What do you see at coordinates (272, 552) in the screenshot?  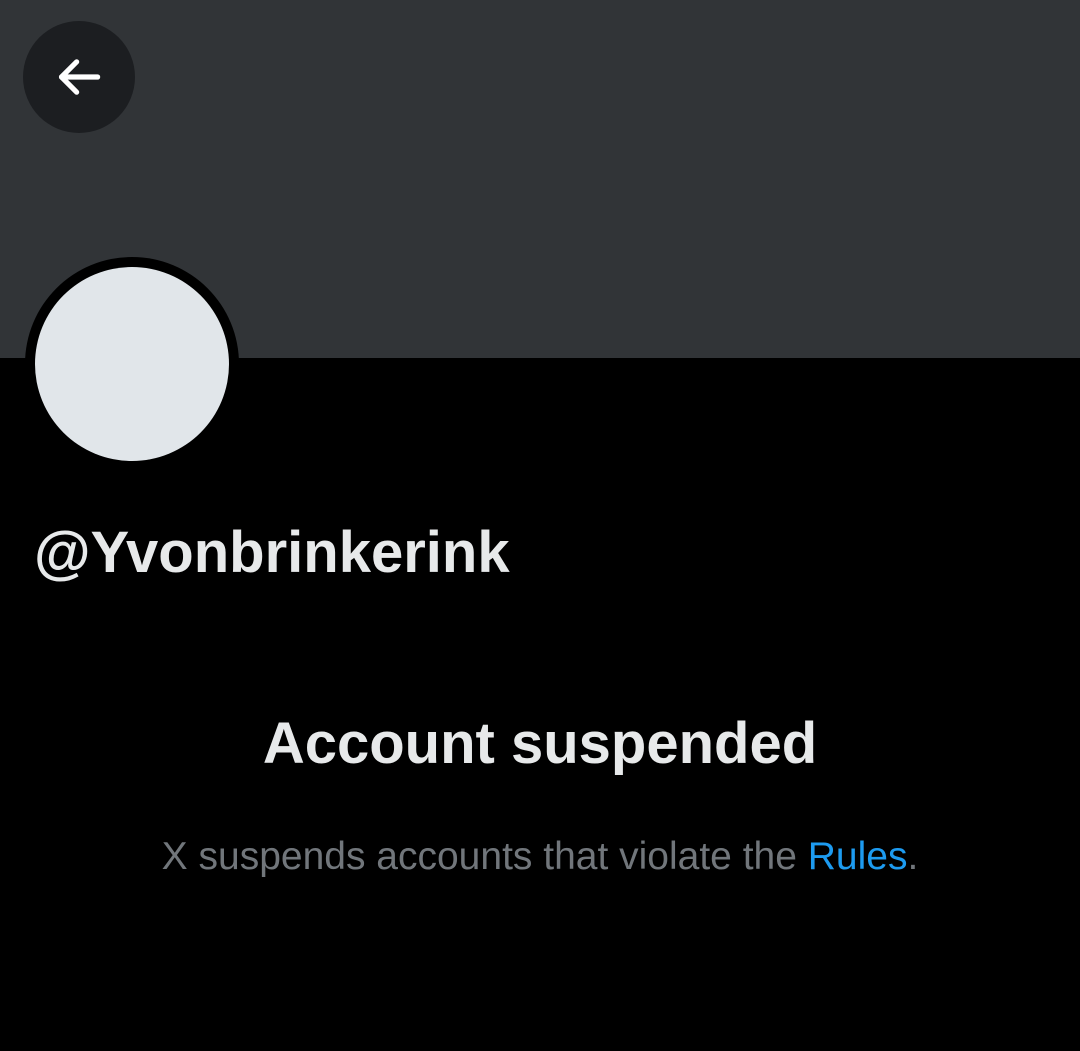 I see `profile-handle: @Yvonbrinkerink` at bounding box center [272, 552].